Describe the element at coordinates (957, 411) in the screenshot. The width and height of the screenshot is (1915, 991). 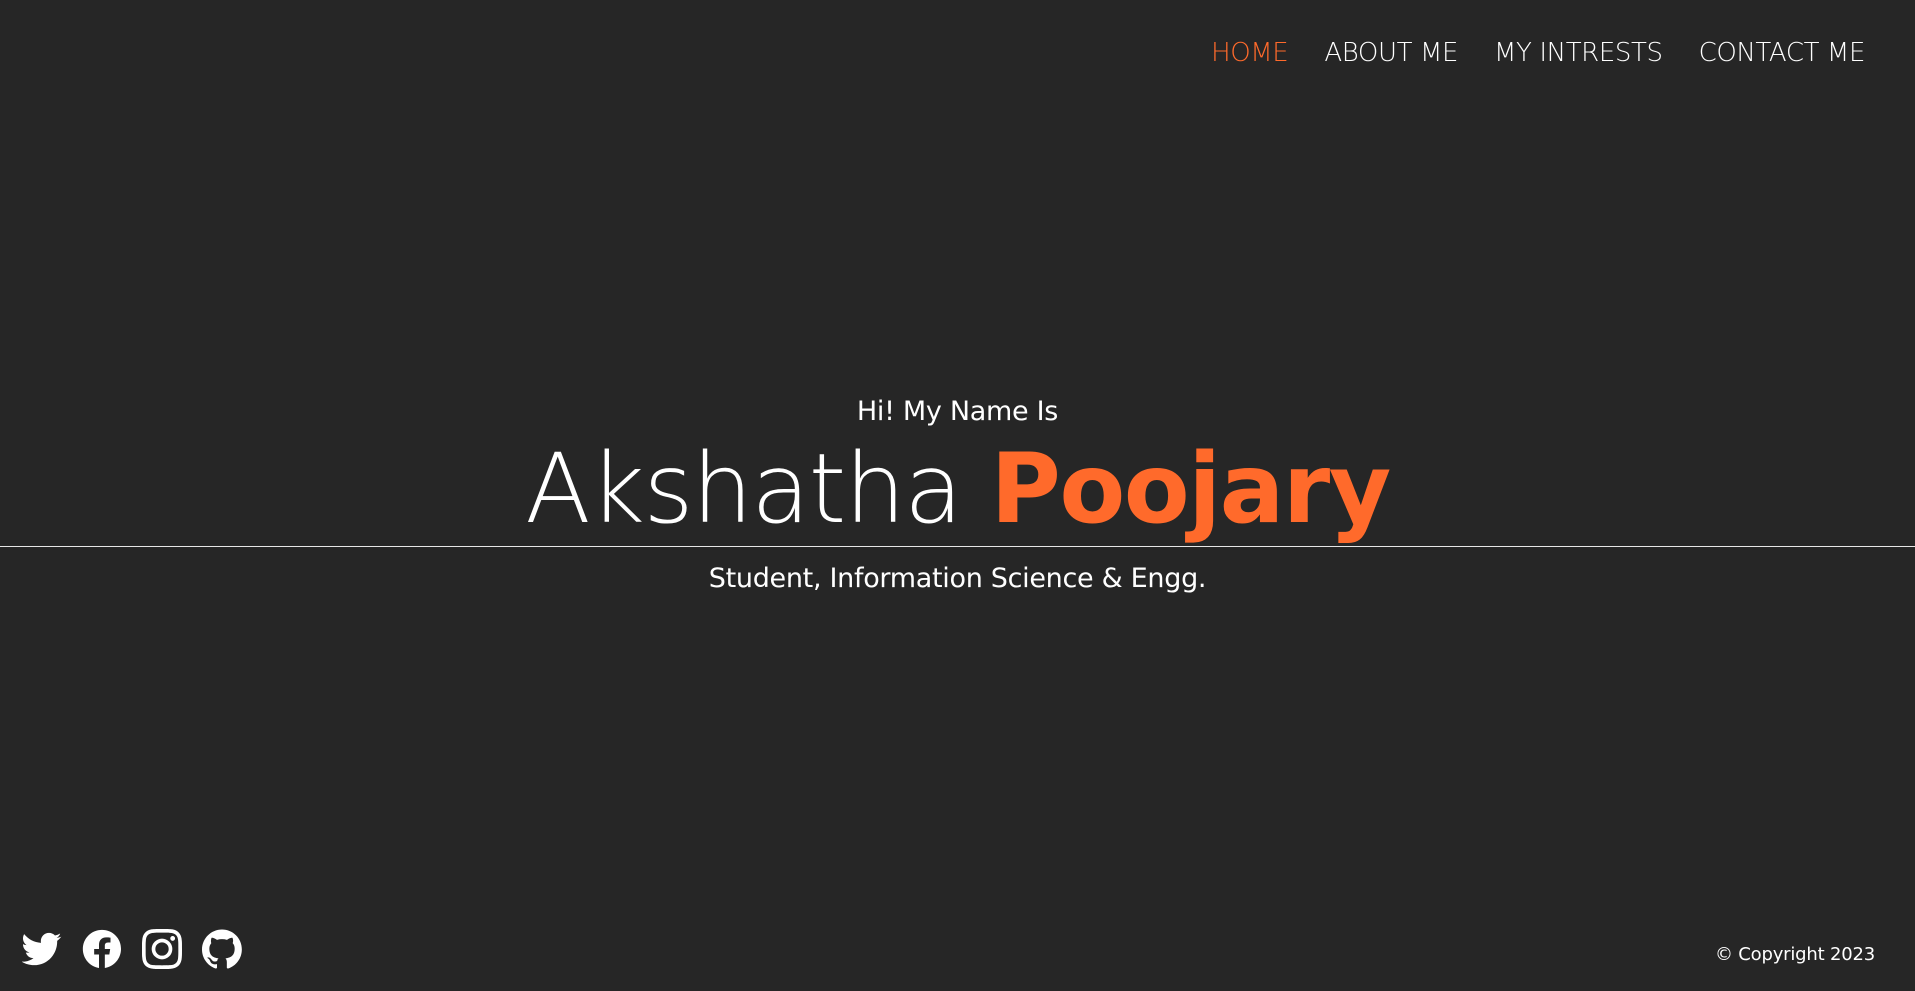
I see `hero-greeting: Hi! My Name Is` at that location.